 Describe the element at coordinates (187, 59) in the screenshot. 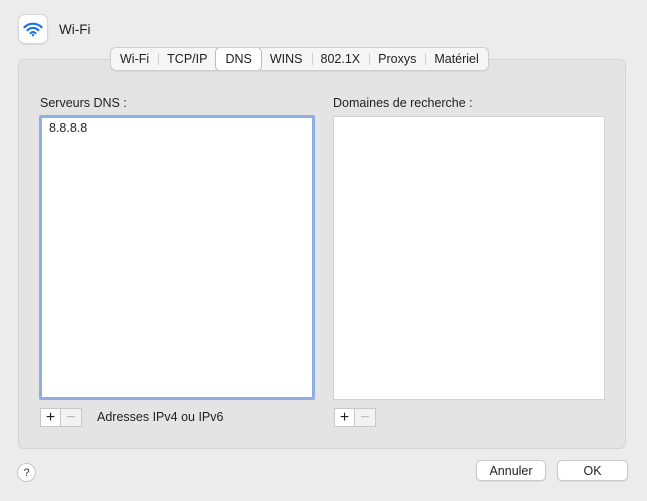

I see `tab-tcpip: TCP/IP` at that location.